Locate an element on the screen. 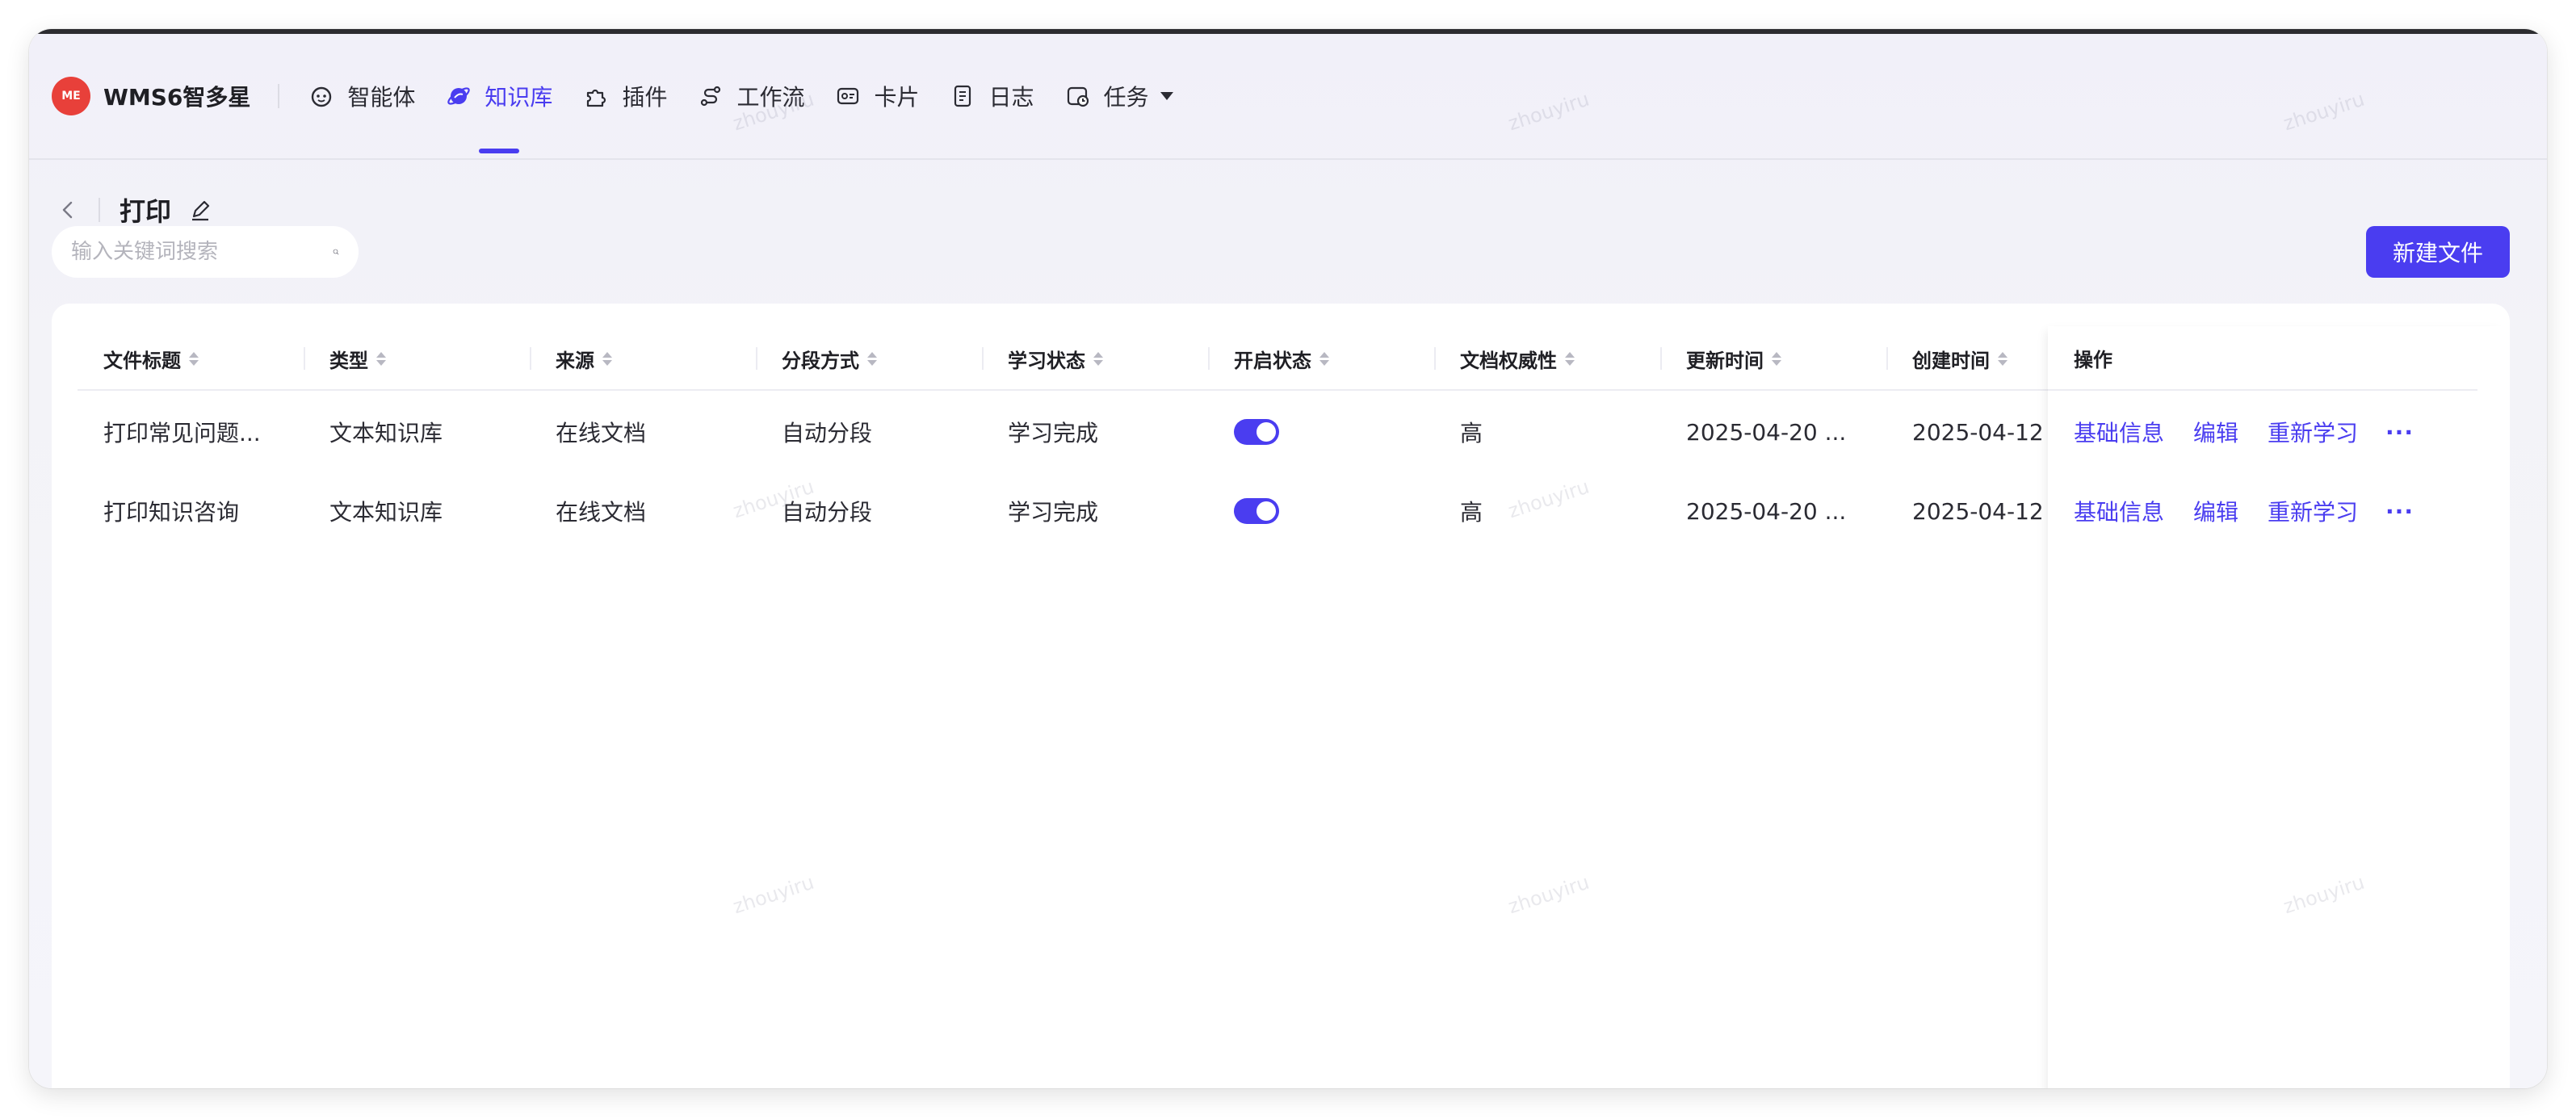  column-header-label: 分段方式 is located at coordinates (820, 360).